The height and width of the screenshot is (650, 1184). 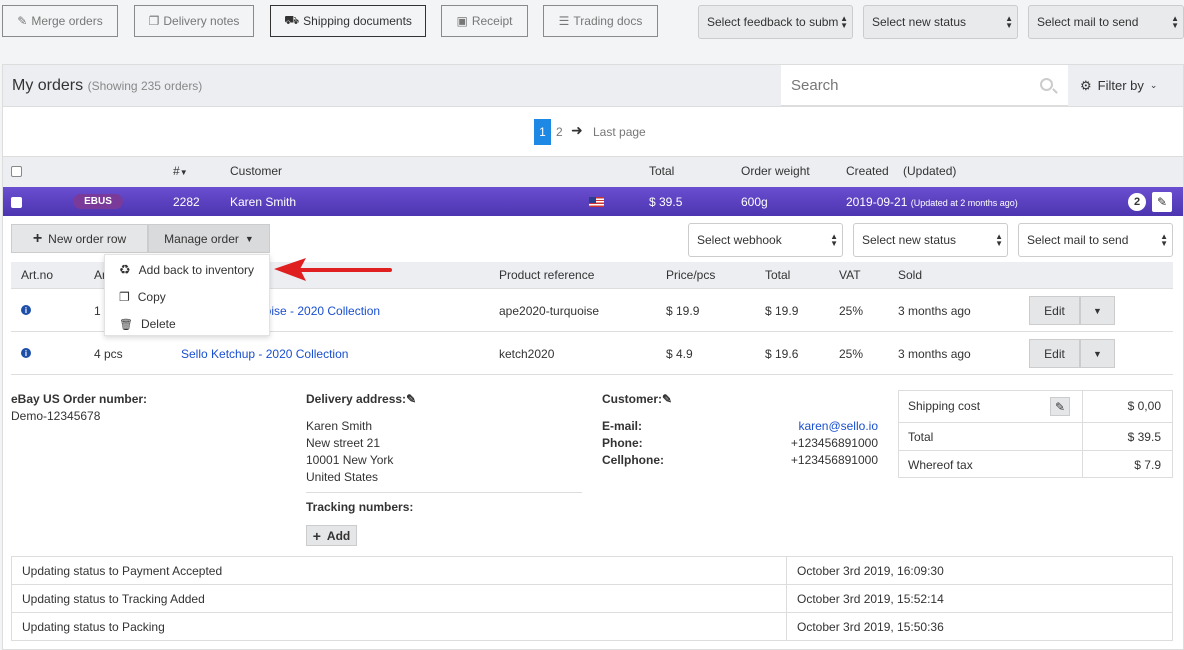 What do you see at coordinates (775, 171) in the screenshot?
I see `col-order-weight: Order weight` at bounding box center [775, 171].